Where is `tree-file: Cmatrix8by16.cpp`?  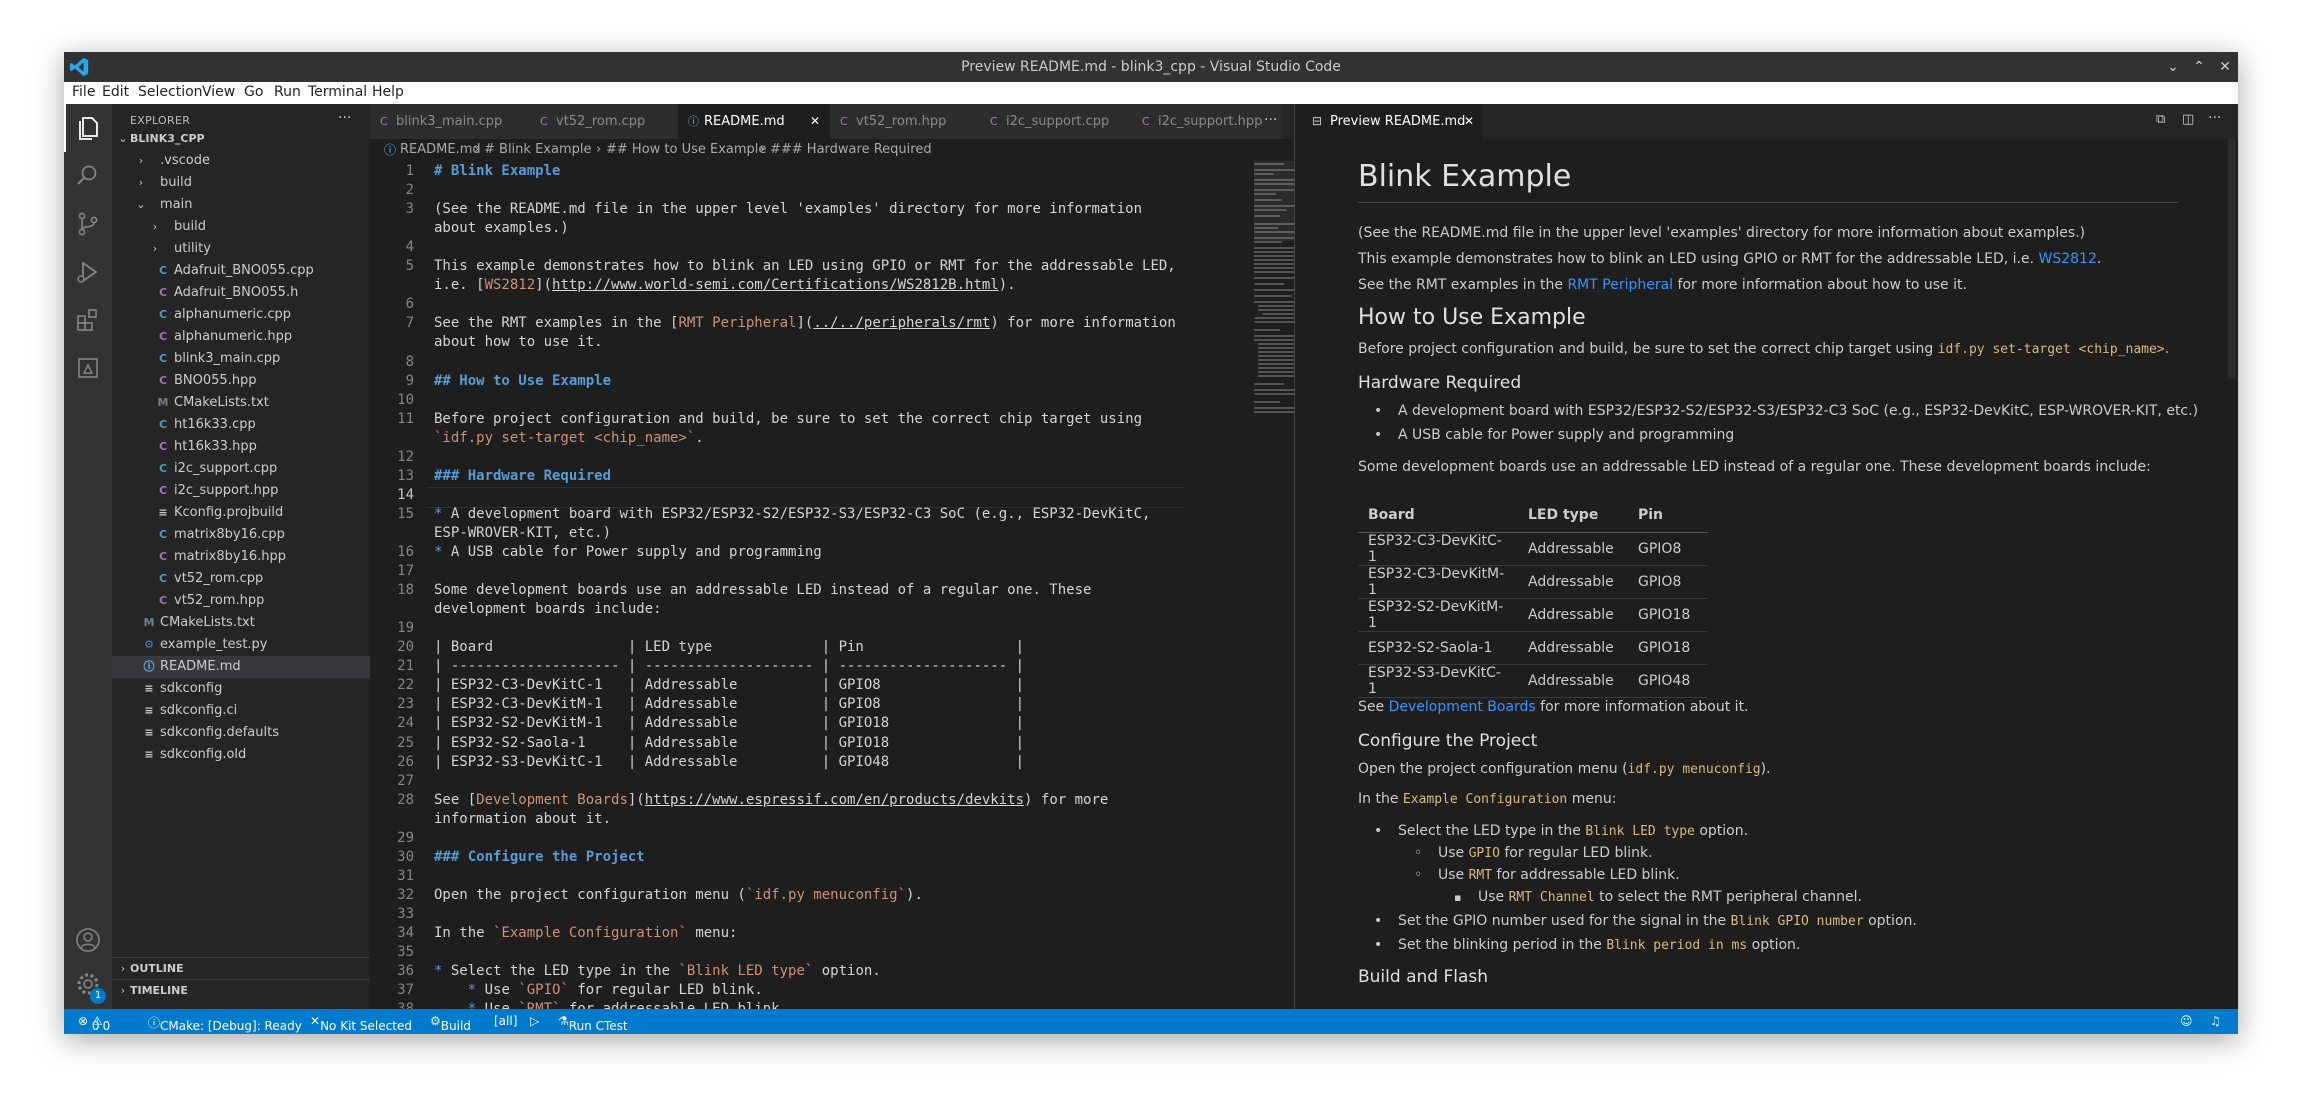
tree-file: Cmatrix8by16.cpp is located at coordinates (241, 535).